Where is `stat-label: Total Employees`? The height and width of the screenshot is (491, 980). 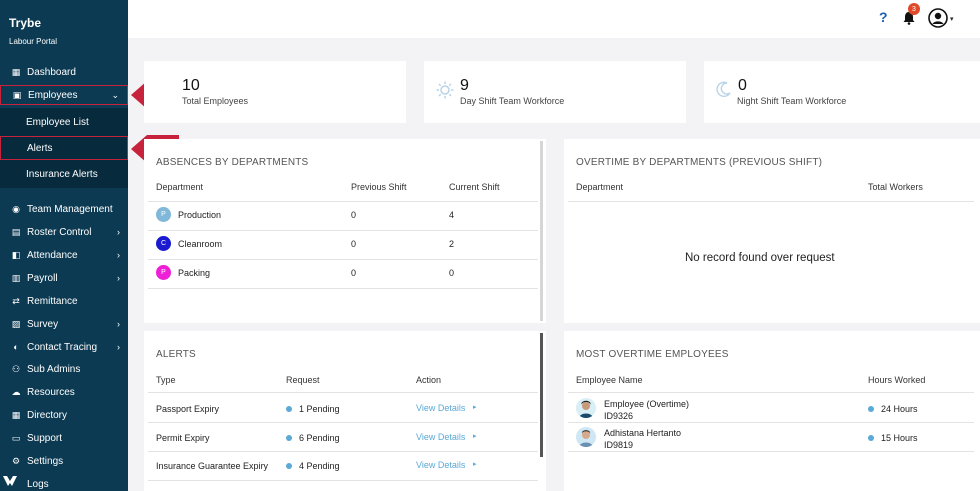
stat-label: Total Employees is located at coordinates (215, 101).